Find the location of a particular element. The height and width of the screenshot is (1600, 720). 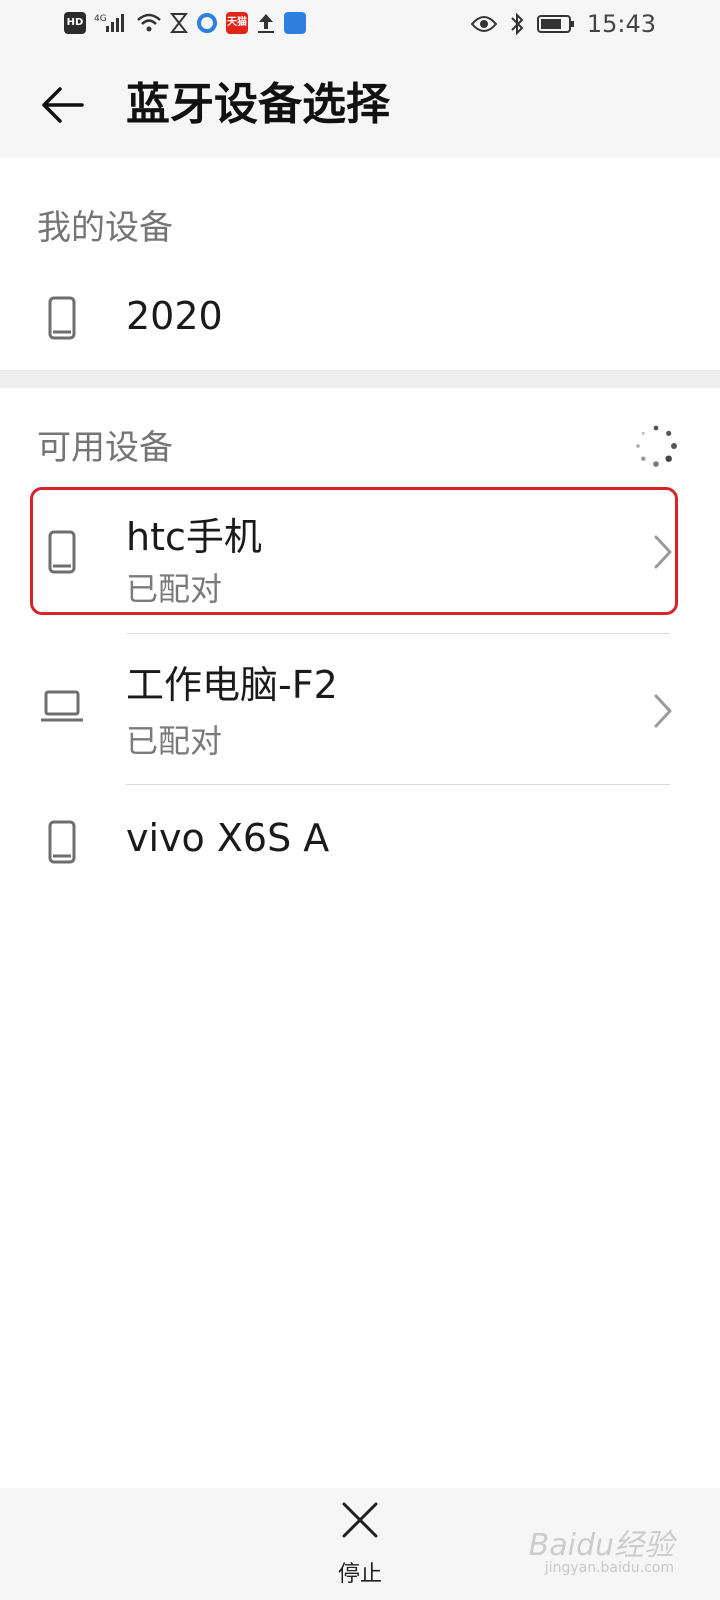

laptop-icon is located at coordinates (62, 706).